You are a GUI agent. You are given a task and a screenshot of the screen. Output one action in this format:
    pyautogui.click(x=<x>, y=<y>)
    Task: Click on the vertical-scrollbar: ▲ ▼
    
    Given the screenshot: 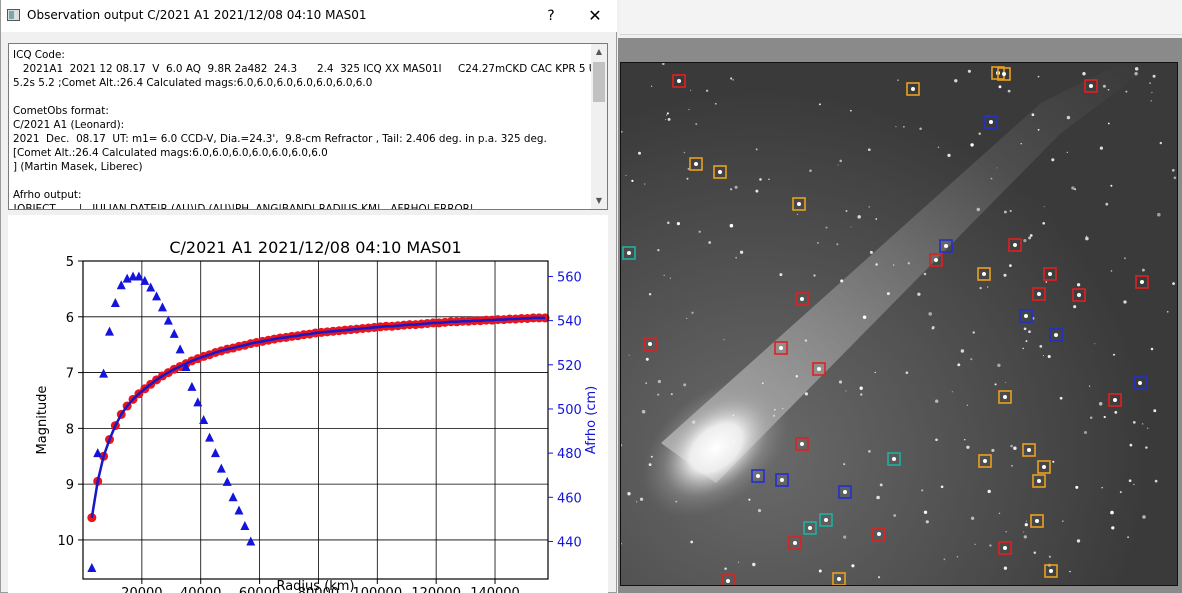 What is the action you would take?
    pyautogui.click(x=599, y=126)
    